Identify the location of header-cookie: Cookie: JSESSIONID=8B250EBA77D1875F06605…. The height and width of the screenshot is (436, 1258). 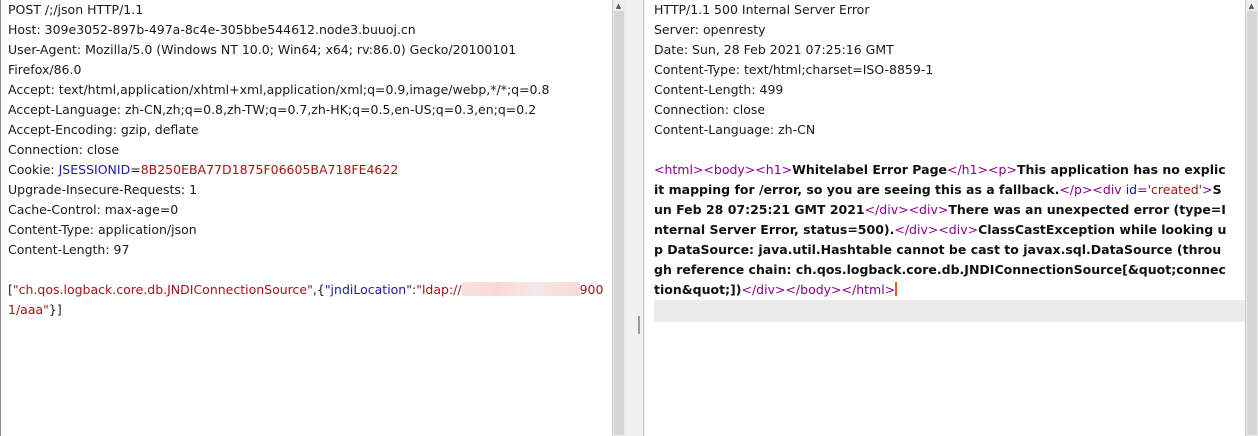
(310, 170).